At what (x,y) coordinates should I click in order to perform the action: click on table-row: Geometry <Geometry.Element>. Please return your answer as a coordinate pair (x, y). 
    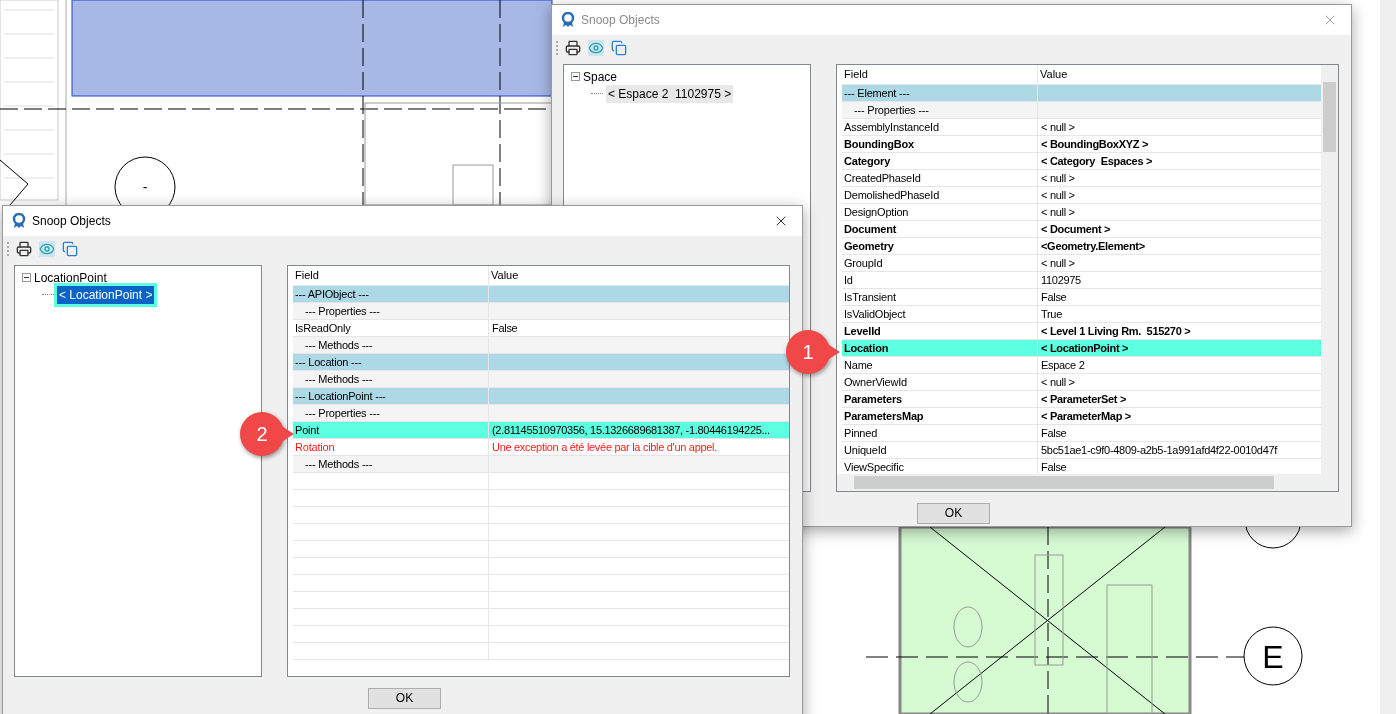
    Looking at the image, I should click on (1081, 246).